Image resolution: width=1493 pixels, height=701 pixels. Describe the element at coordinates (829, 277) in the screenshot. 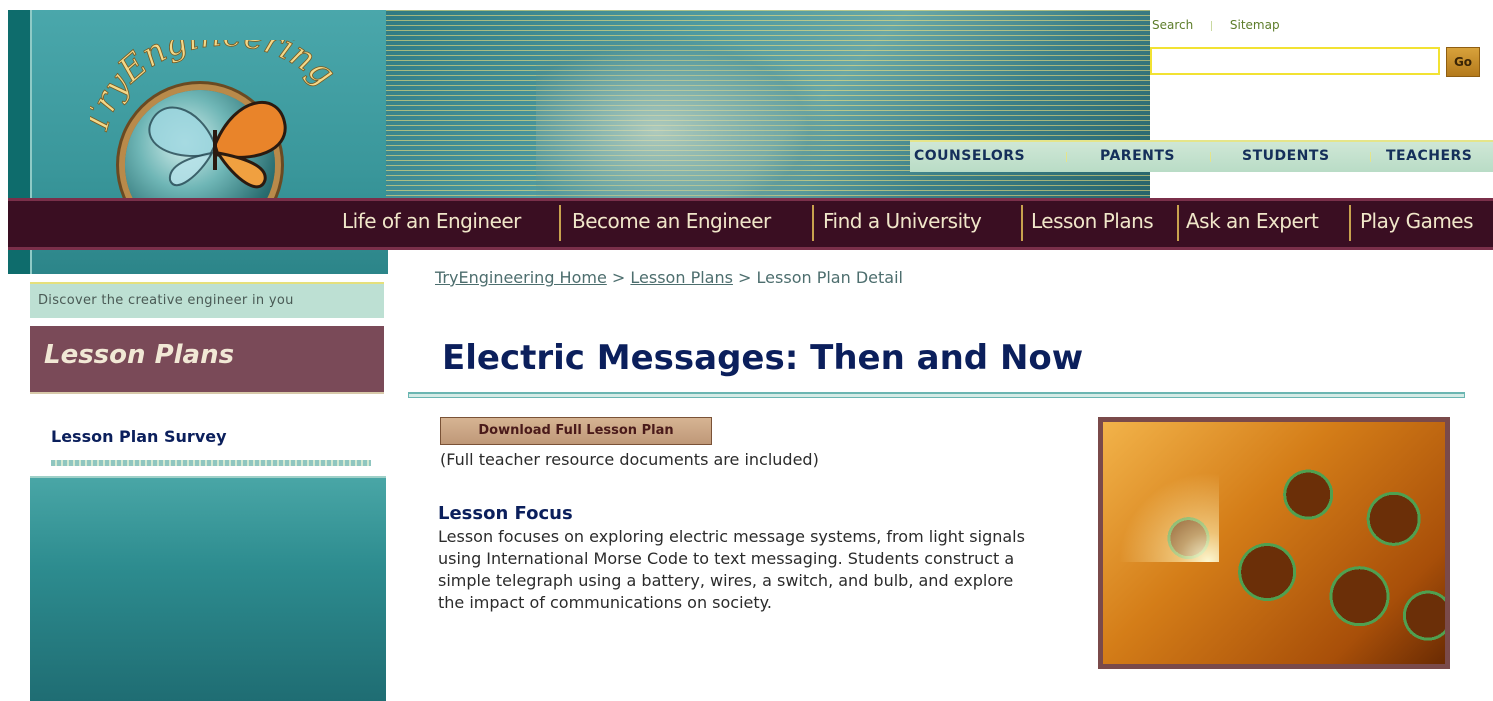

I see `breadcrumb-current: Lesson Plan Detail` at that location.